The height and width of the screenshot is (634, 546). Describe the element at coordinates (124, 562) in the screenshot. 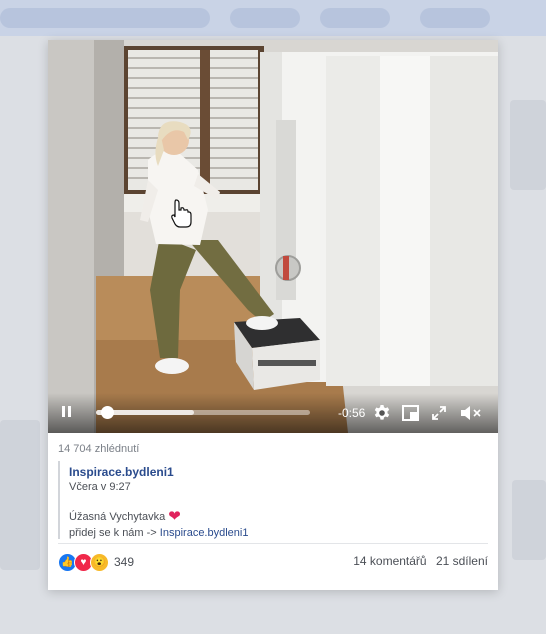

I see `reaction-count: 349` at that location.